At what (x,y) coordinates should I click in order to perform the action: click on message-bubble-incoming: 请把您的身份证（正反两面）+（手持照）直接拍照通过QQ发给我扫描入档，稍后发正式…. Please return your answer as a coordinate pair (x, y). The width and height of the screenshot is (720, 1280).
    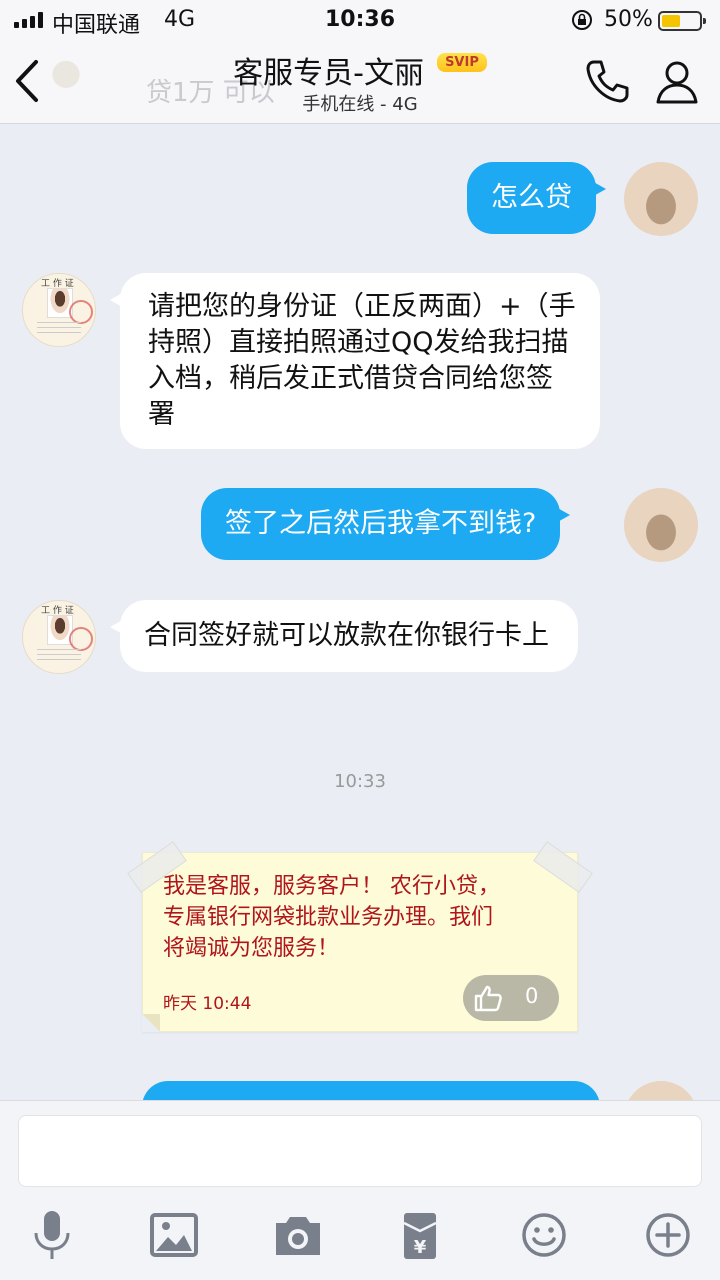
    Looking at the image, I should click on (355, 361).